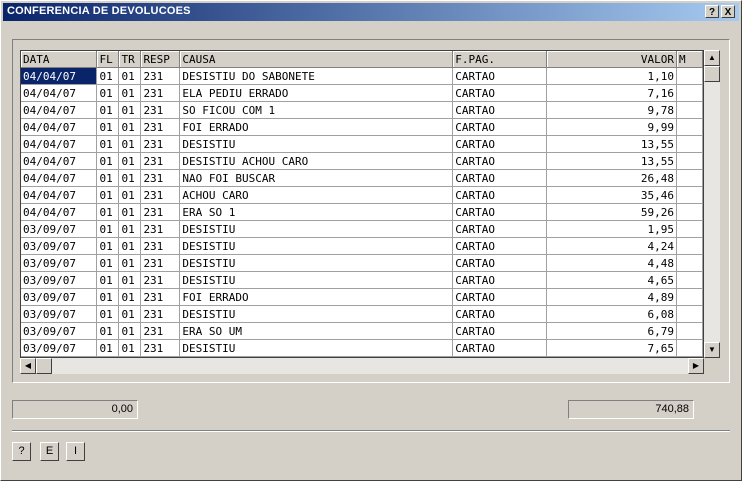  What do you see at coordinates (696, 366) in the screenshot?
I see `scroll-right-icon: ▶` at bounding box center [696, 366].